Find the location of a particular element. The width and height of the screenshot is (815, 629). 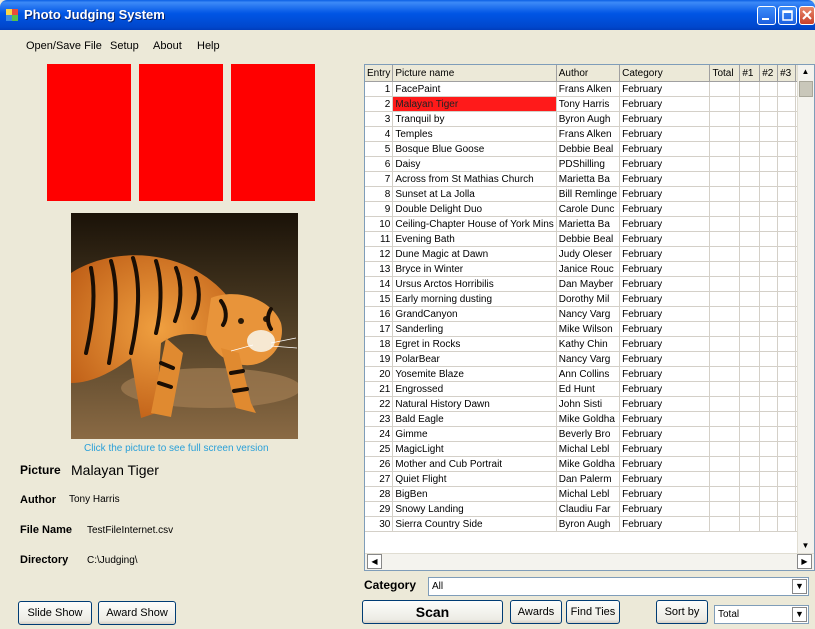

entry-cell: 15 is located at coordinates (379, 299).